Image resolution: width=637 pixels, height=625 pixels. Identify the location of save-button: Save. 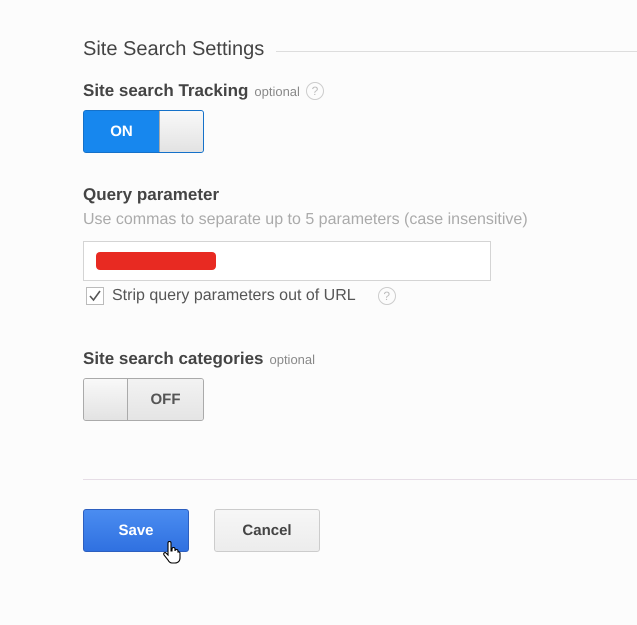
(136, 530).